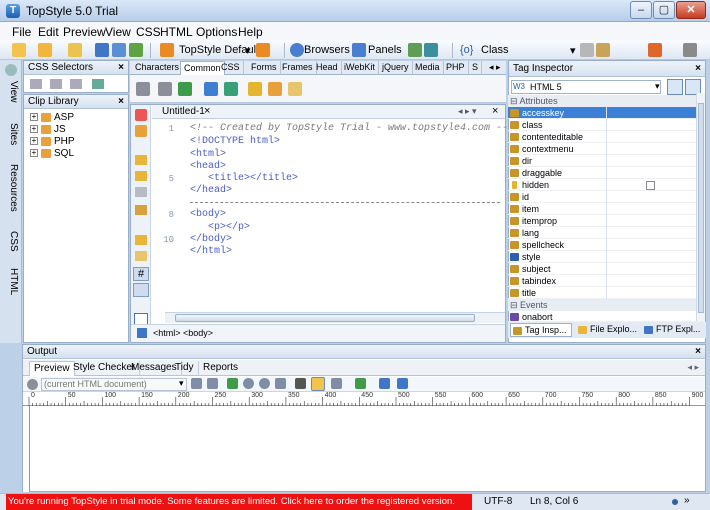 Image resolution: width=710 pixels, height=510 pixels. What do you see at coordinates (165, 89) in the screenshot?
I see `tag-icon` at bounding box center [165, 89].